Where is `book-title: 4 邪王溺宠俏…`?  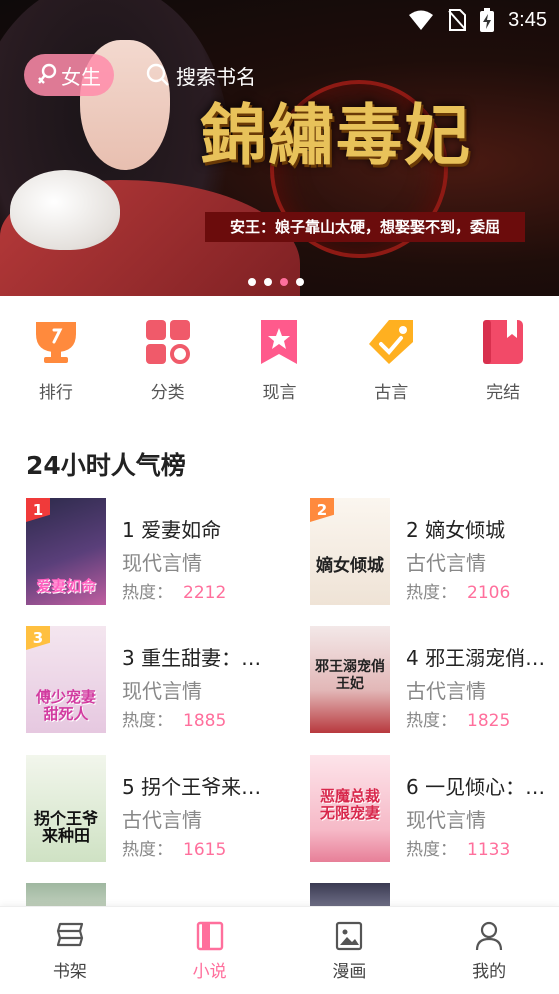
book-title: 4 邪王溺宠俏… is located at coordinates (476, 658).